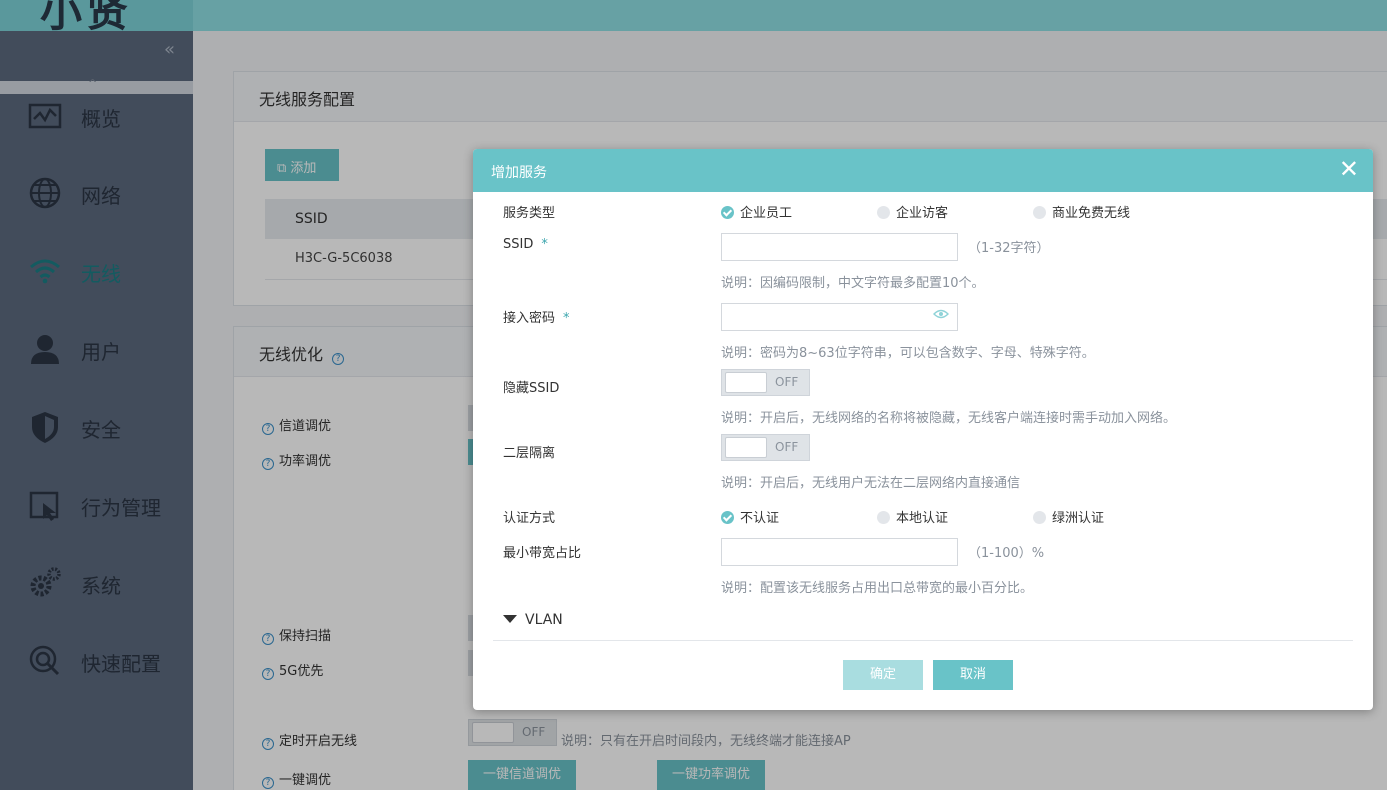  I want to click on radio-label: 商业免费无线, so click(1091, 213).